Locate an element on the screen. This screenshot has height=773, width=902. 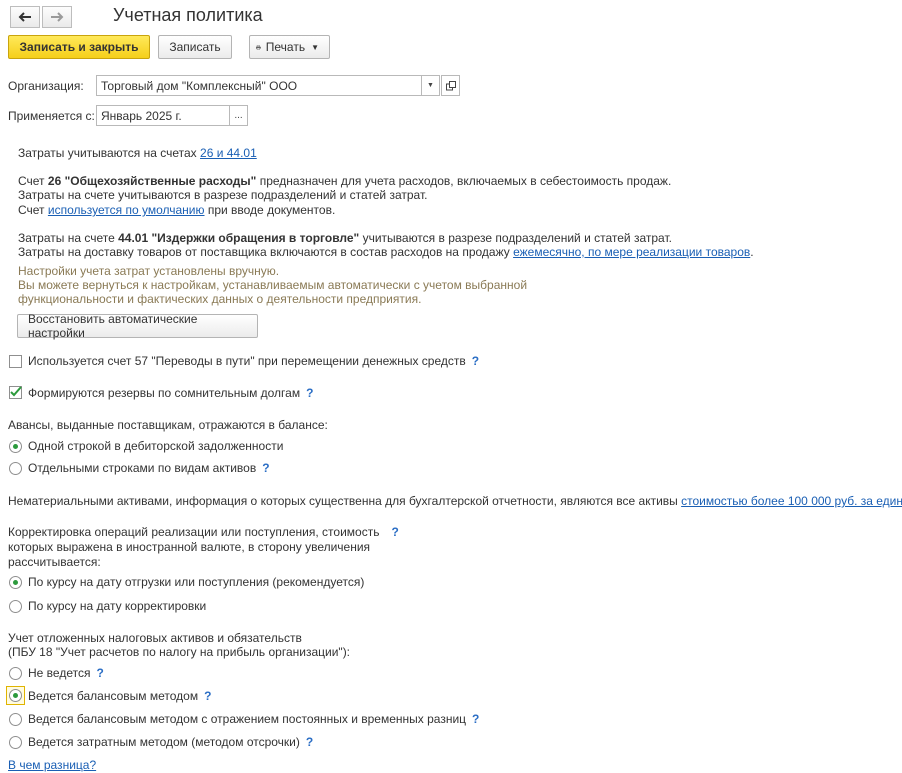
costs-accounts-line: Затраты учитываются на счетах 26 и 44.01 is located at coordinates (137, 153).